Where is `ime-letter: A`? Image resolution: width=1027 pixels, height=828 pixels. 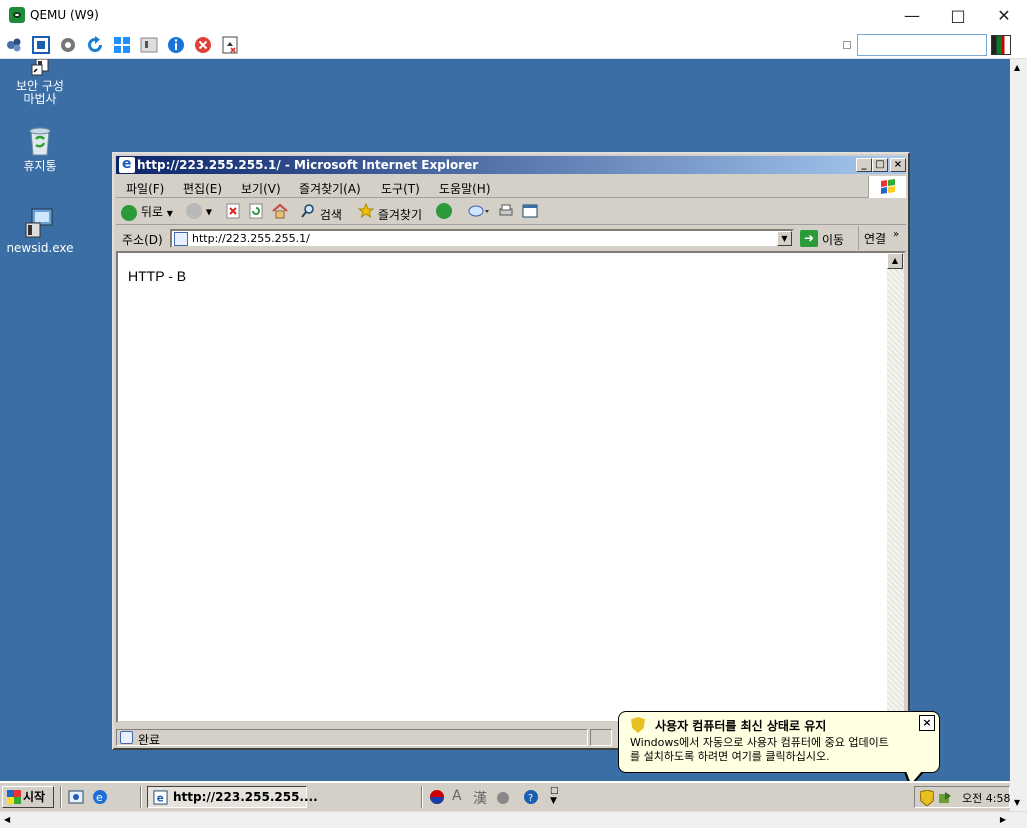 ime-letter: A is located at coordinates (457, 796).